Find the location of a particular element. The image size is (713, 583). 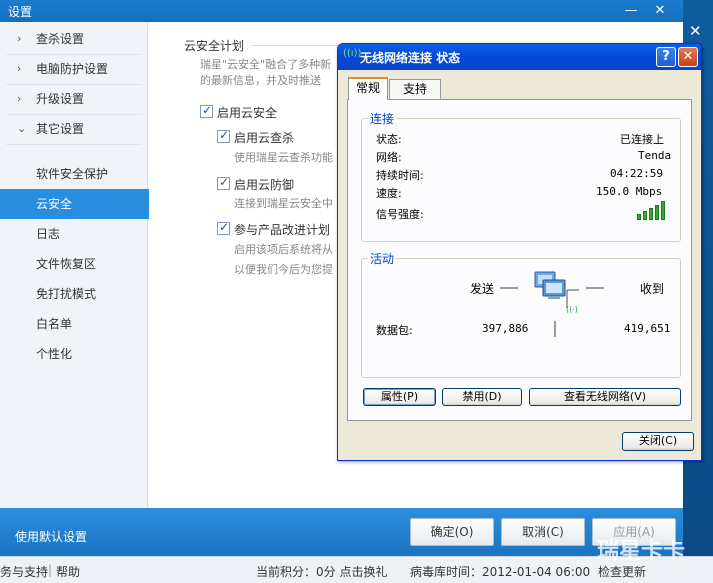

packets-sent-value: 397,886 is located at coordinates (505, 328).